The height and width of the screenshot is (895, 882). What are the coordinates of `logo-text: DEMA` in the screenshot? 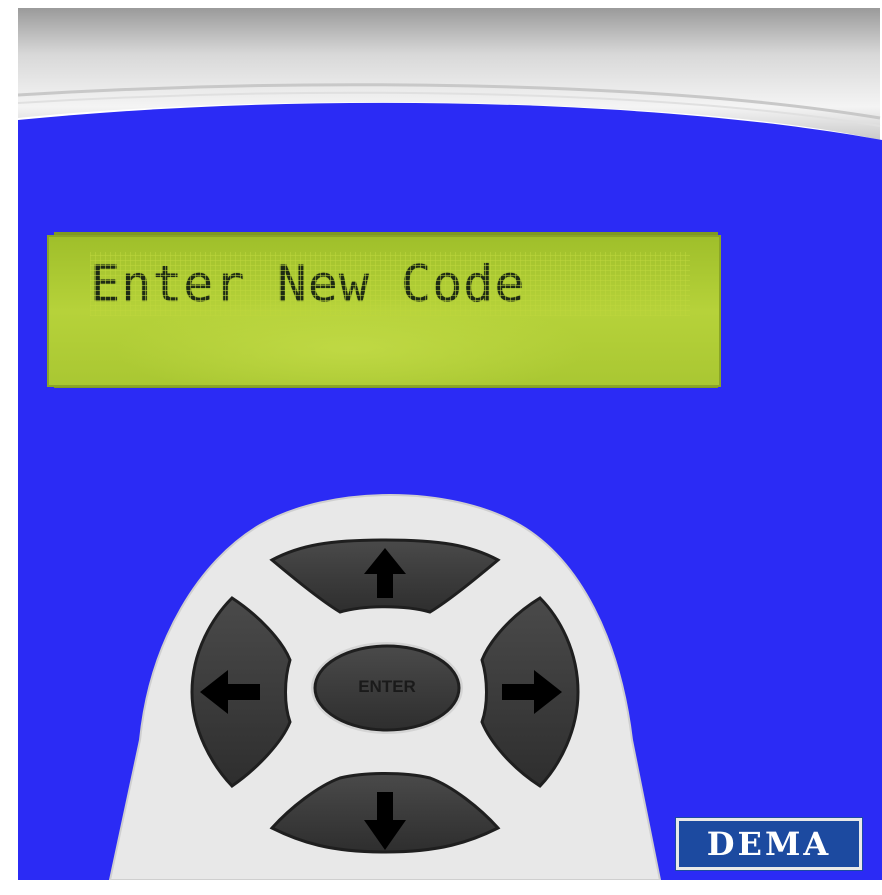 It's located at (769, 844).